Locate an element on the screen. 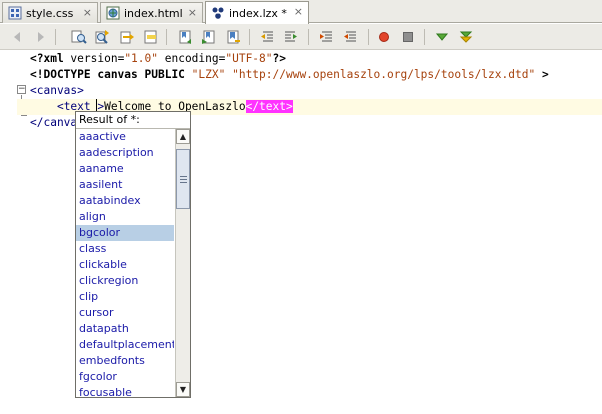 This screenshot has width=602, height=414. completion-item: aaactive is located at coordinates (125, 137).